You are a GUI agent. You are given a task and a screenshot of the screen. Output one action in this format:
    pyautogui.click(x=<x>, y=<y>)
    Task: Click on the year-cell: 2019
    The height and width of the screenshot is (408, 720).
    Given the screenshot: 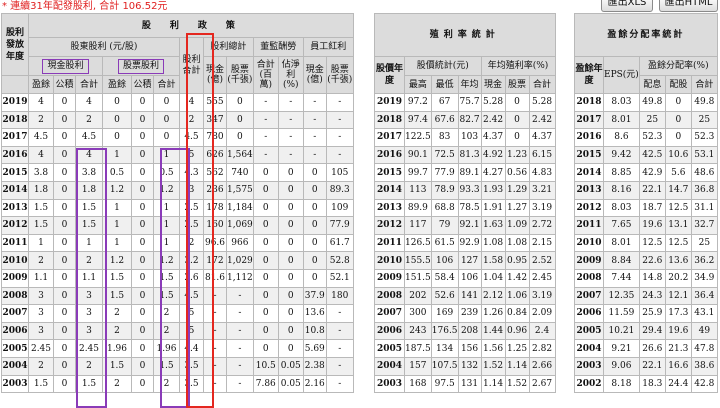 What is the action you would take?
    pyautogui.click(x=15, y=102)
    